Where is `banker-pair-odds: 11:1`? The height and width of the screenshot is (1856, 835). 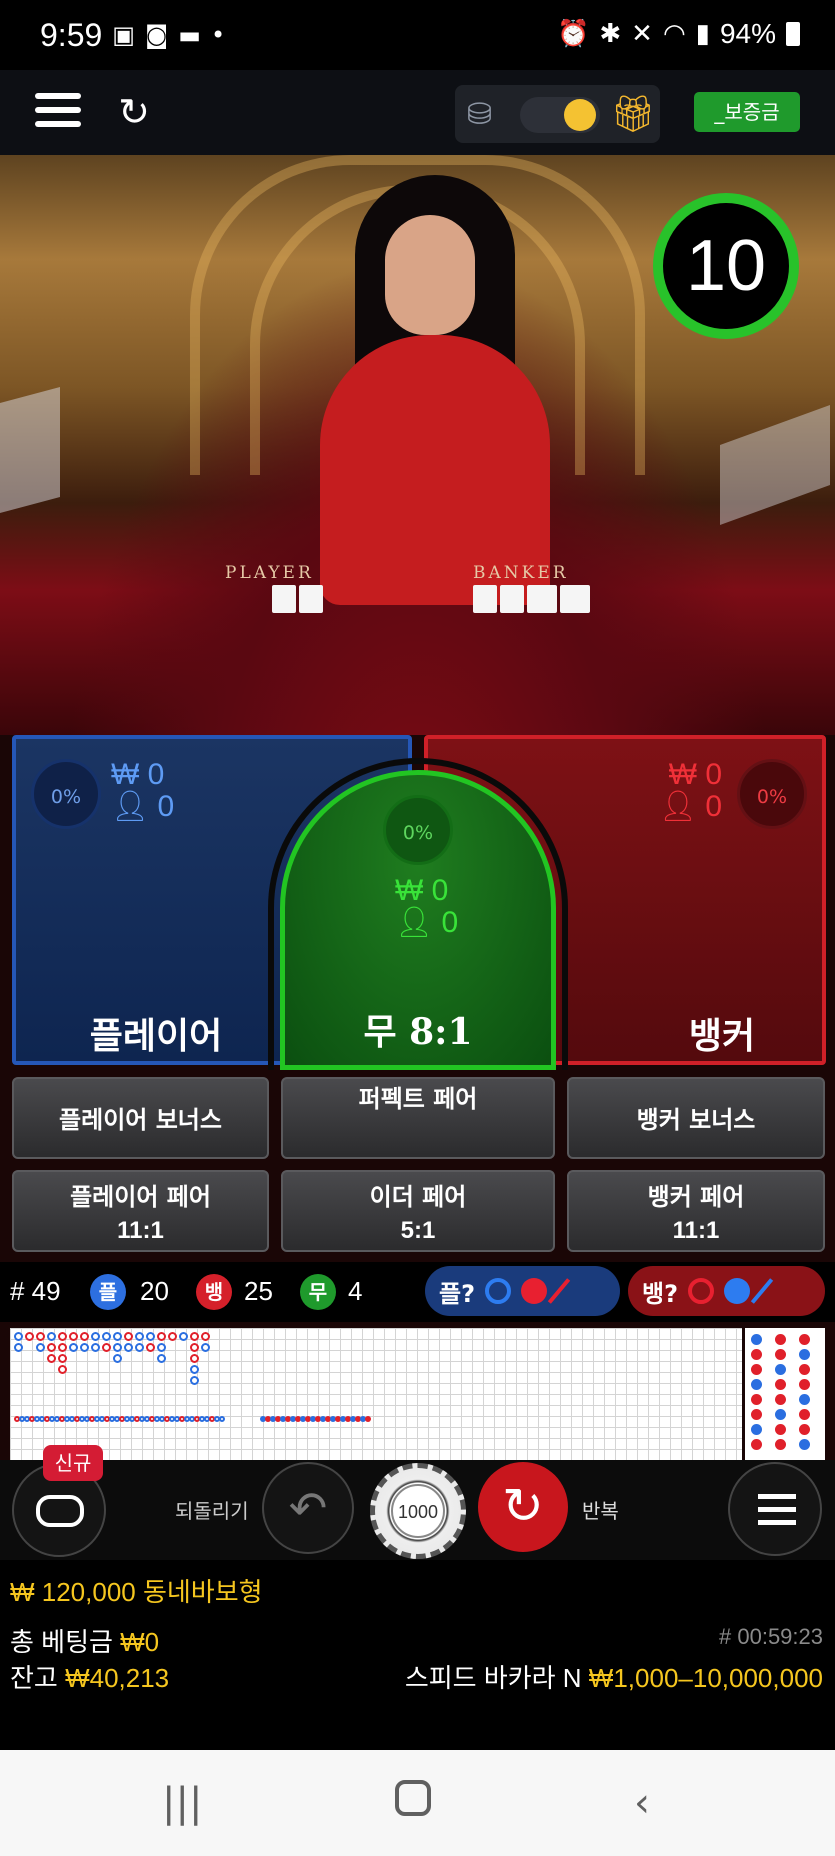
banker-pair-odds: 11:1 is located at coordinates (696, 1230).